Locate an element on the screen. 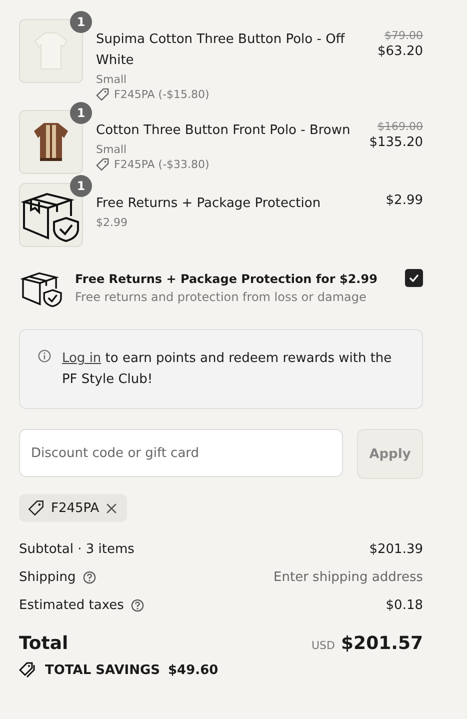  currency-code: USD is located at coordinates (324, 645).